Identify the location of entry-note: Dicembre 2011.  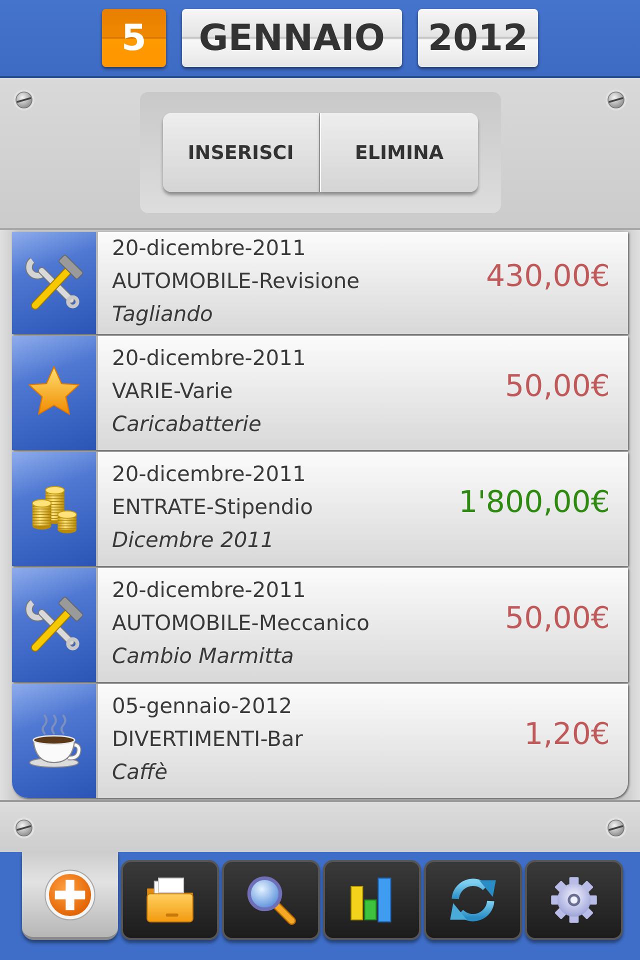
(193, 540).